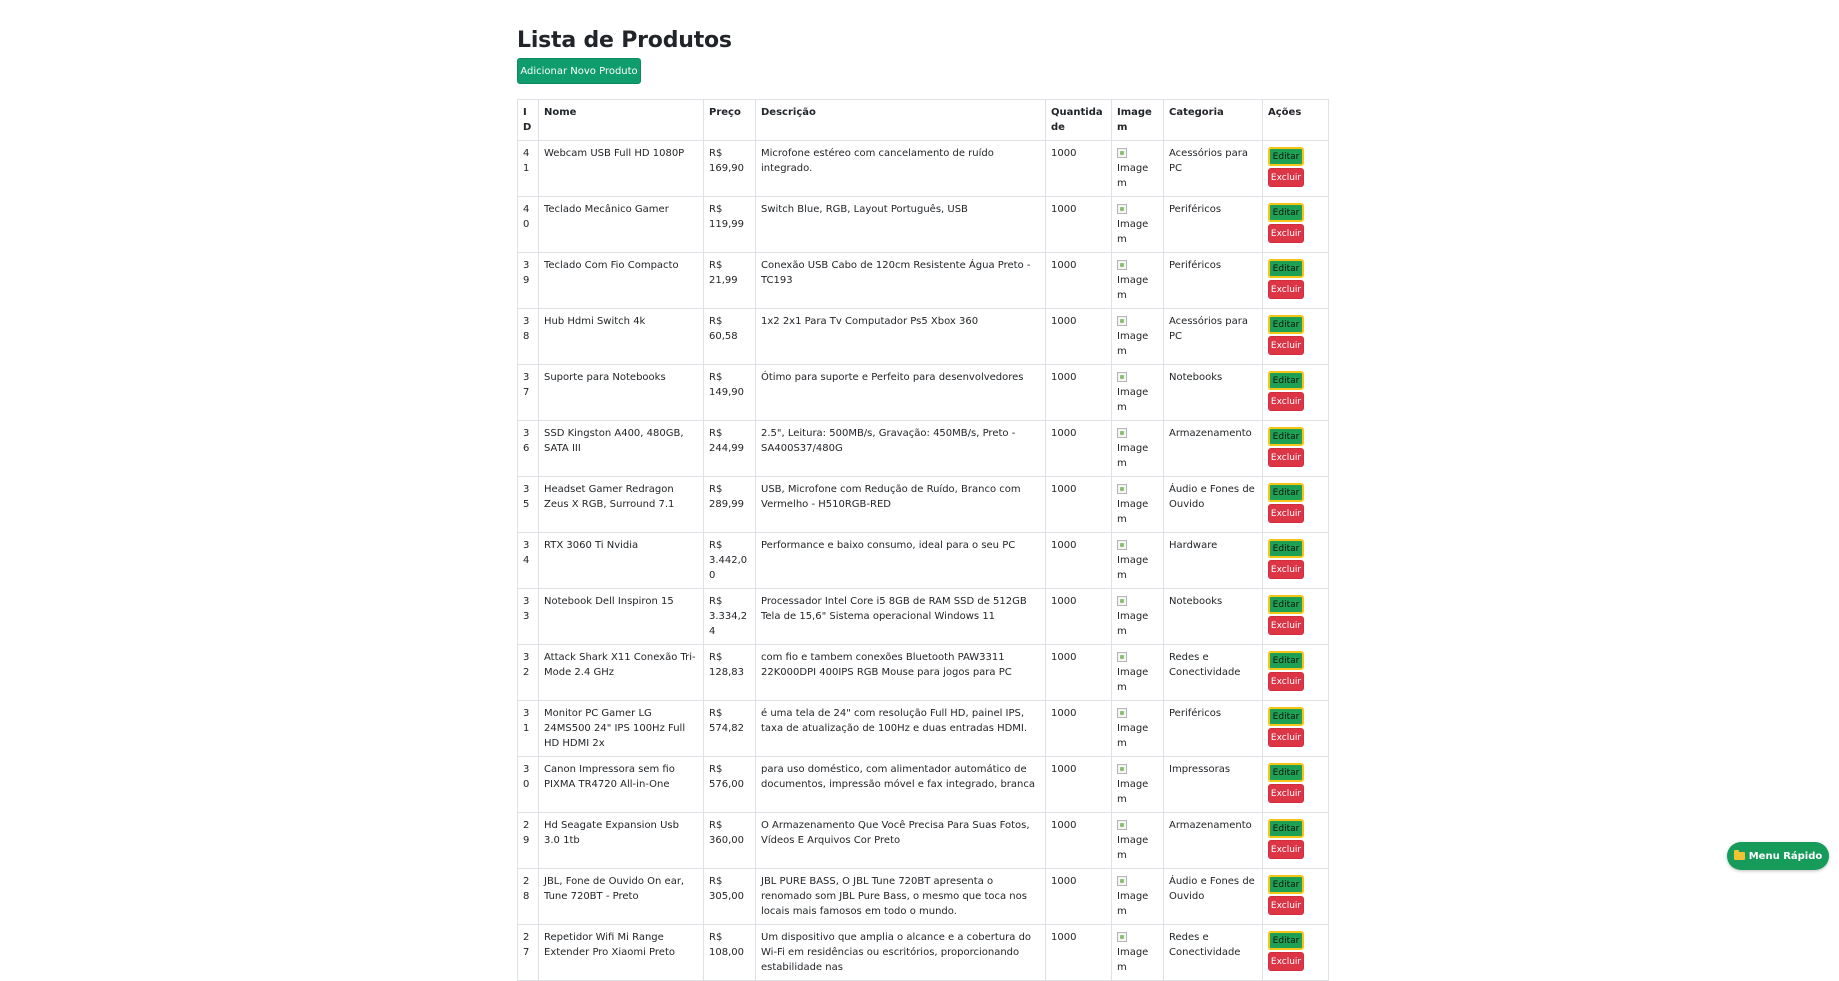 Image resolution: width=1839 pixels, height=981 pixels. I want to click on cell-category: Notebooks, so click(1213, 392).